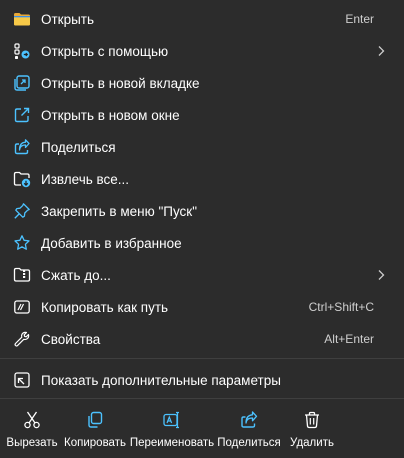  I want to click on copy-button-label: Копировать, so click(95, 443).